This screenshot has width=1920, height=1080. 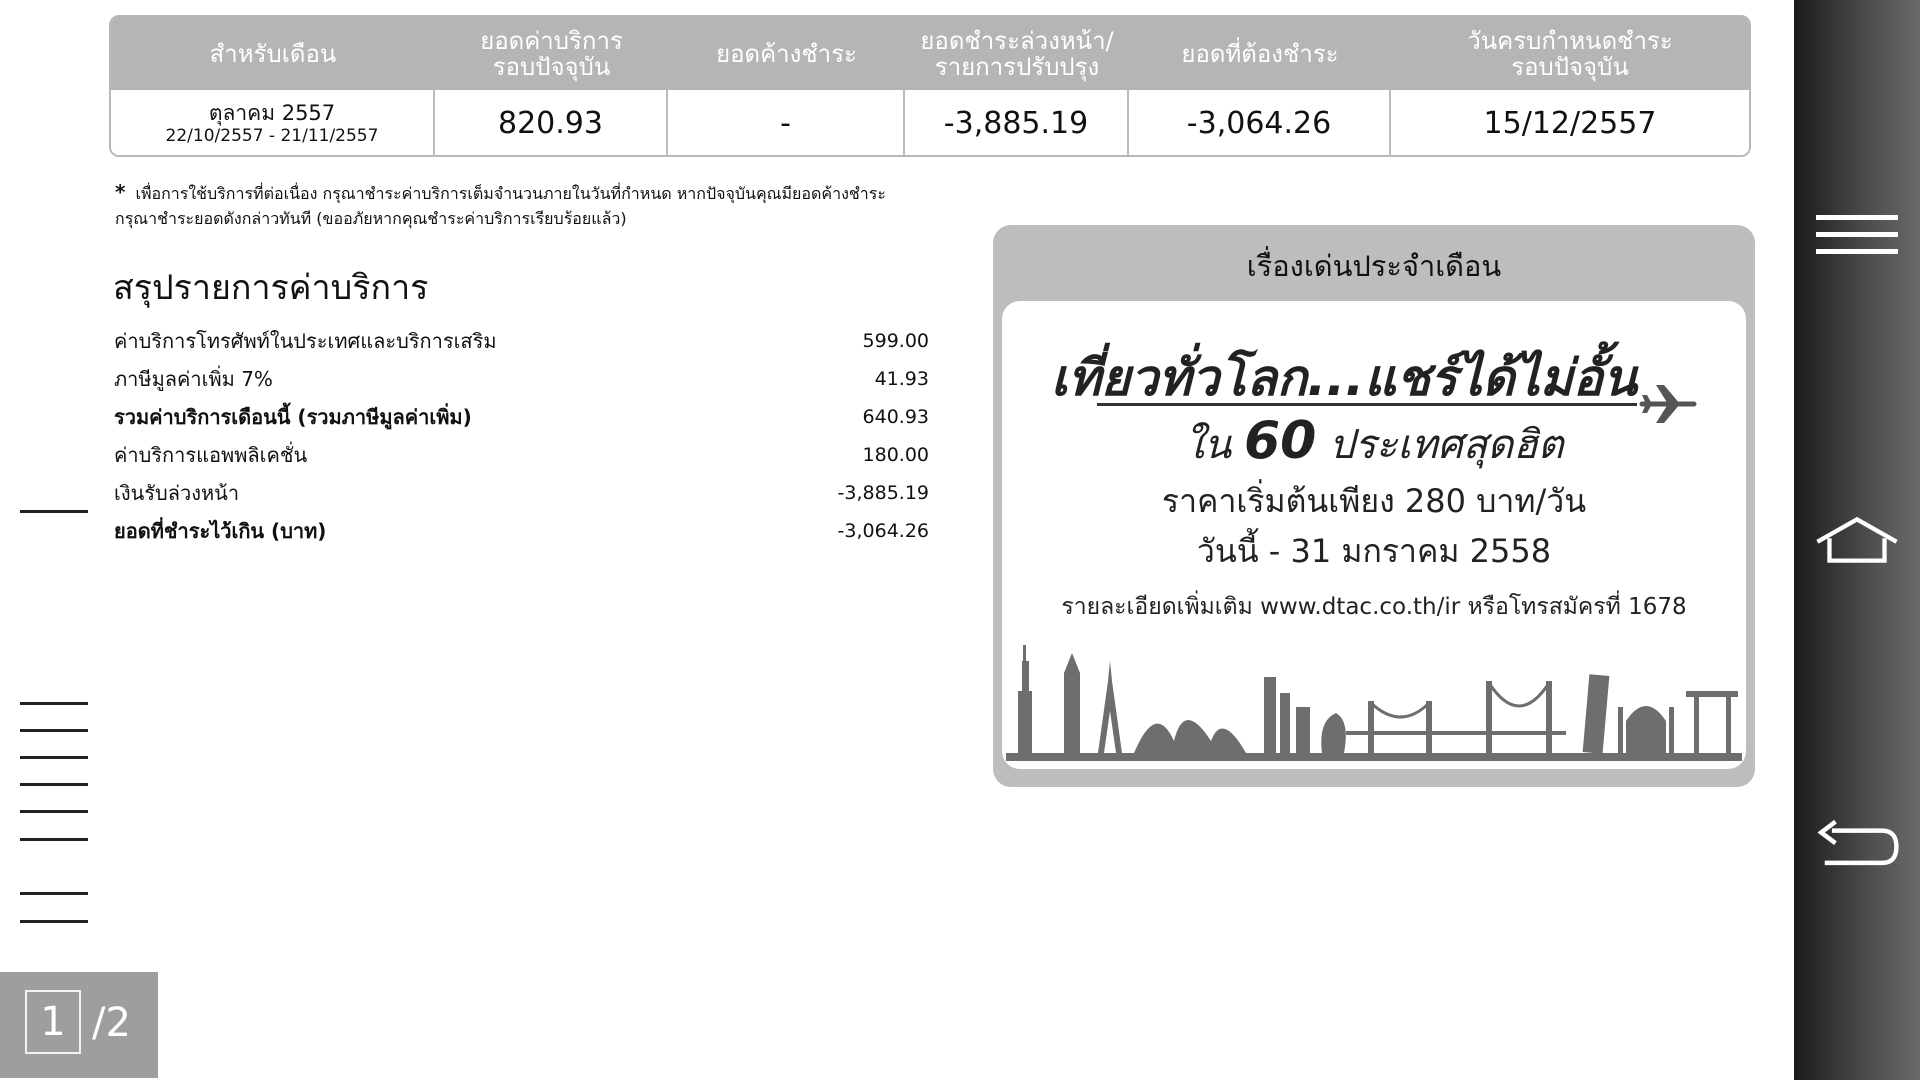 I want to click on summary-value: 640.93, so click(x=895, y=417).